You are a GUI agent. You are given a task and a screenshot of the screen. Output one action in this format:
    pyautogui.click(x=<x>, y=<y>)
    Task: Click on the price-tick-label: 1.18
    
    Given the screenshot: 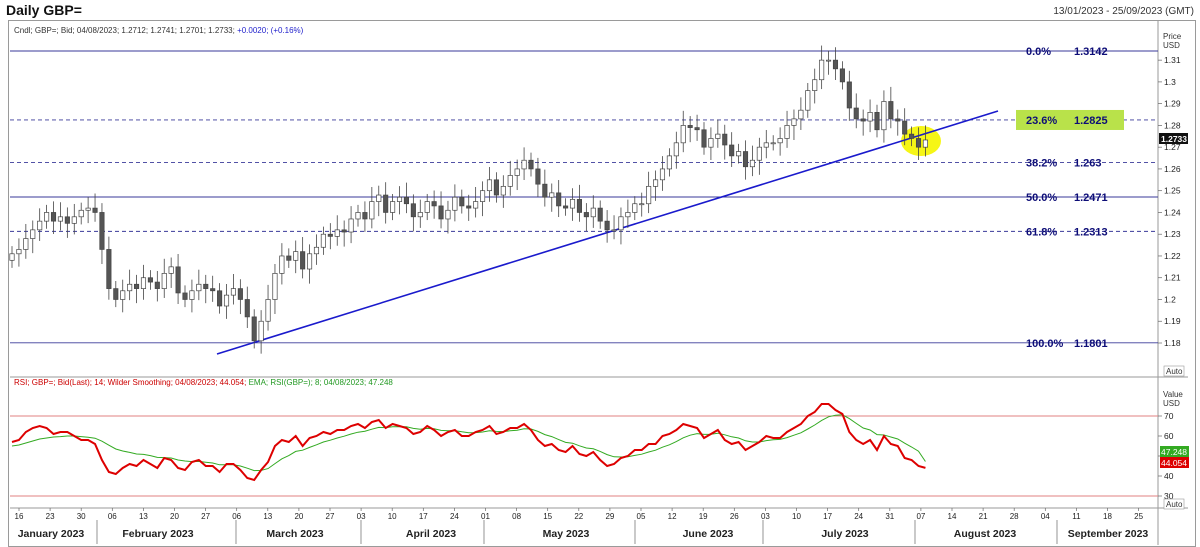 What is the action you would take?
    pyautogui.click(x=1172, y=343)
    